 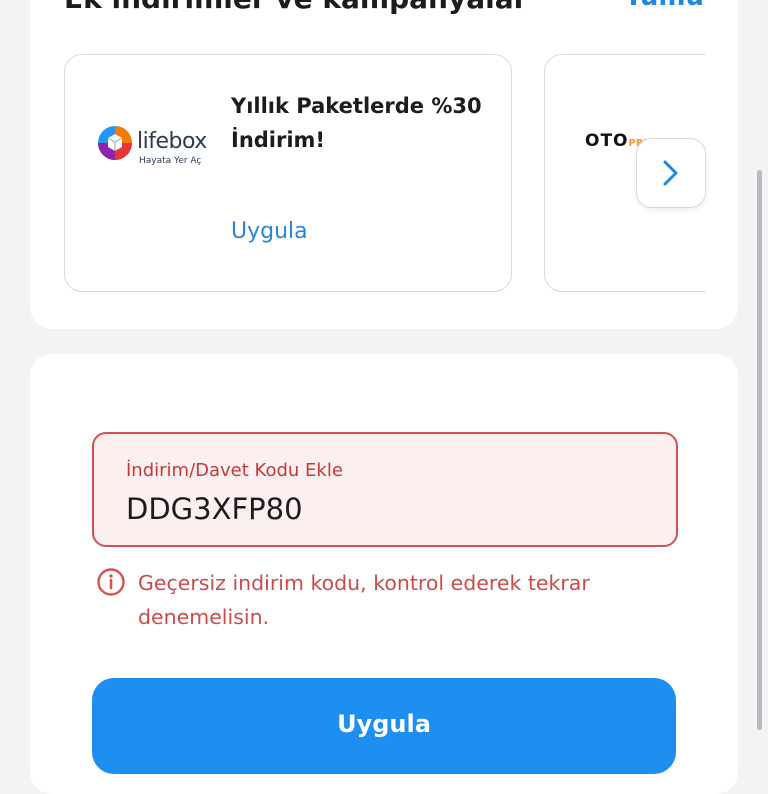 What do you see at coordinates (385, 489) in the screenshot?
I see `discount-code-field: İndirim/Davet Kodu Ekle` at bounding box center [385, 489].